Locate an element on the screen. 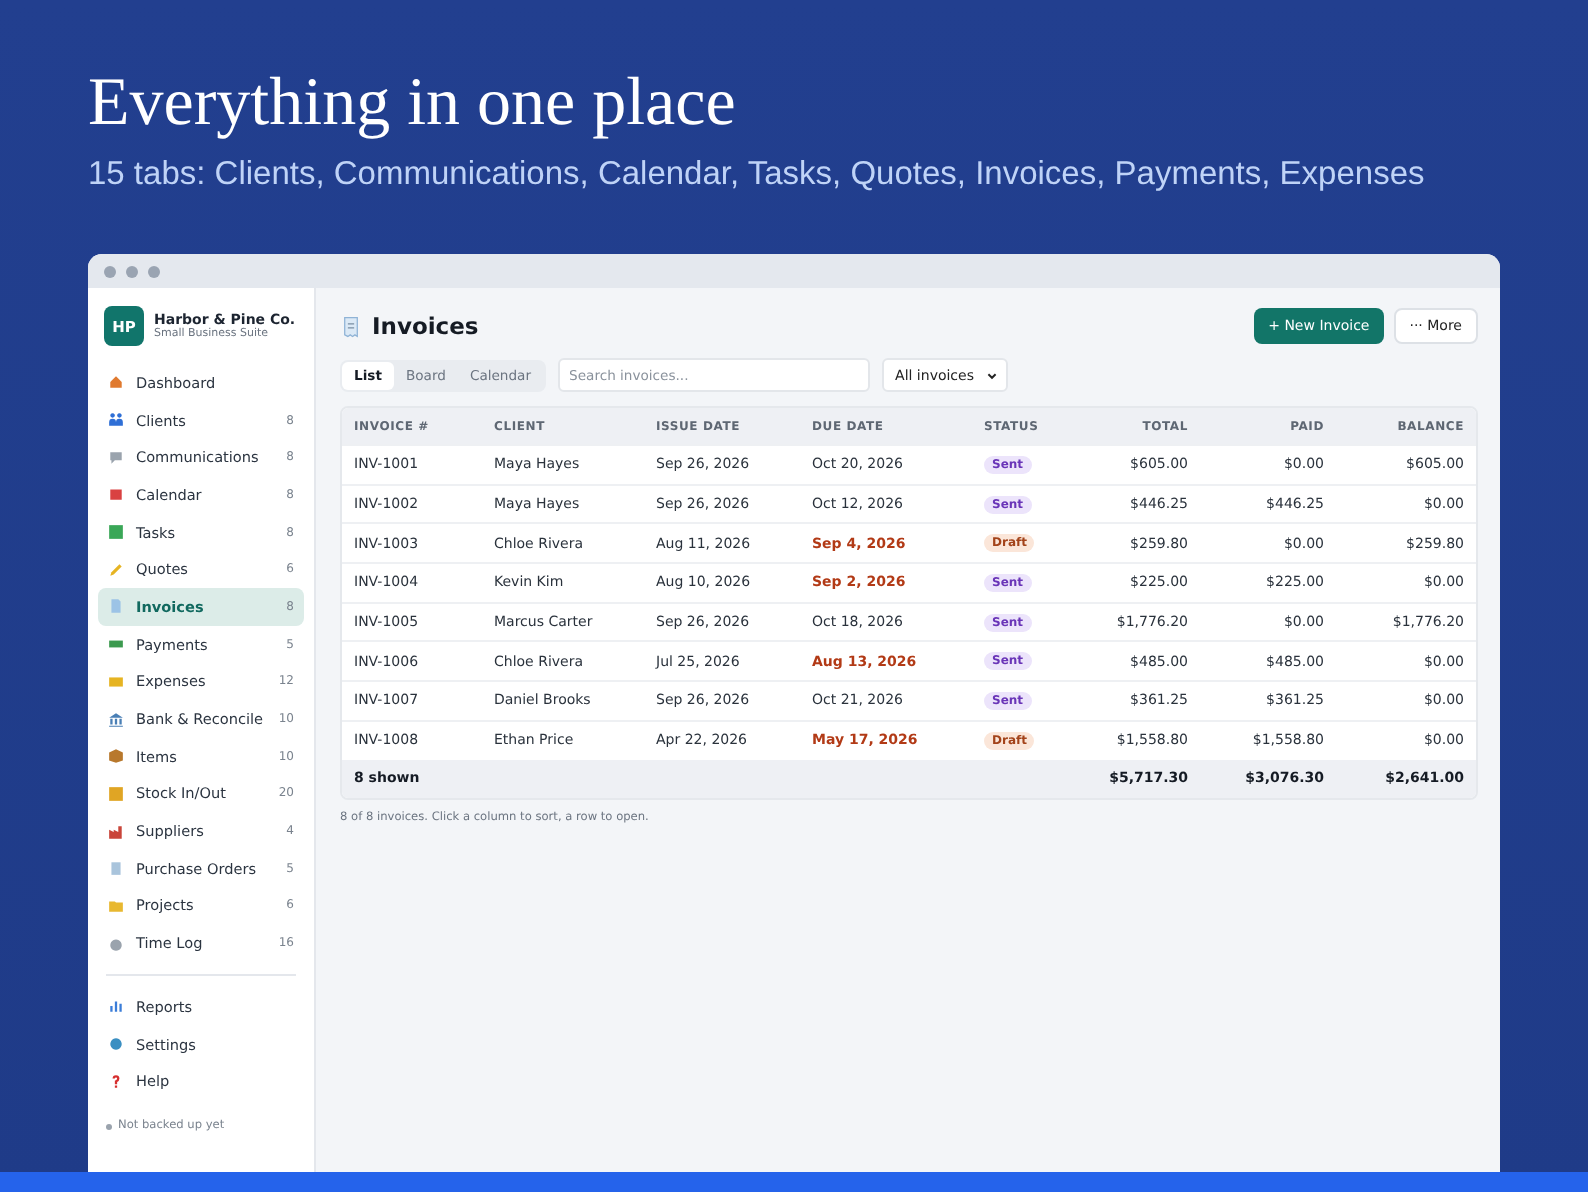 Image resolution: width=1588 pixels, height=1192 pixels. box-icon is located at coordinates (116, 756).